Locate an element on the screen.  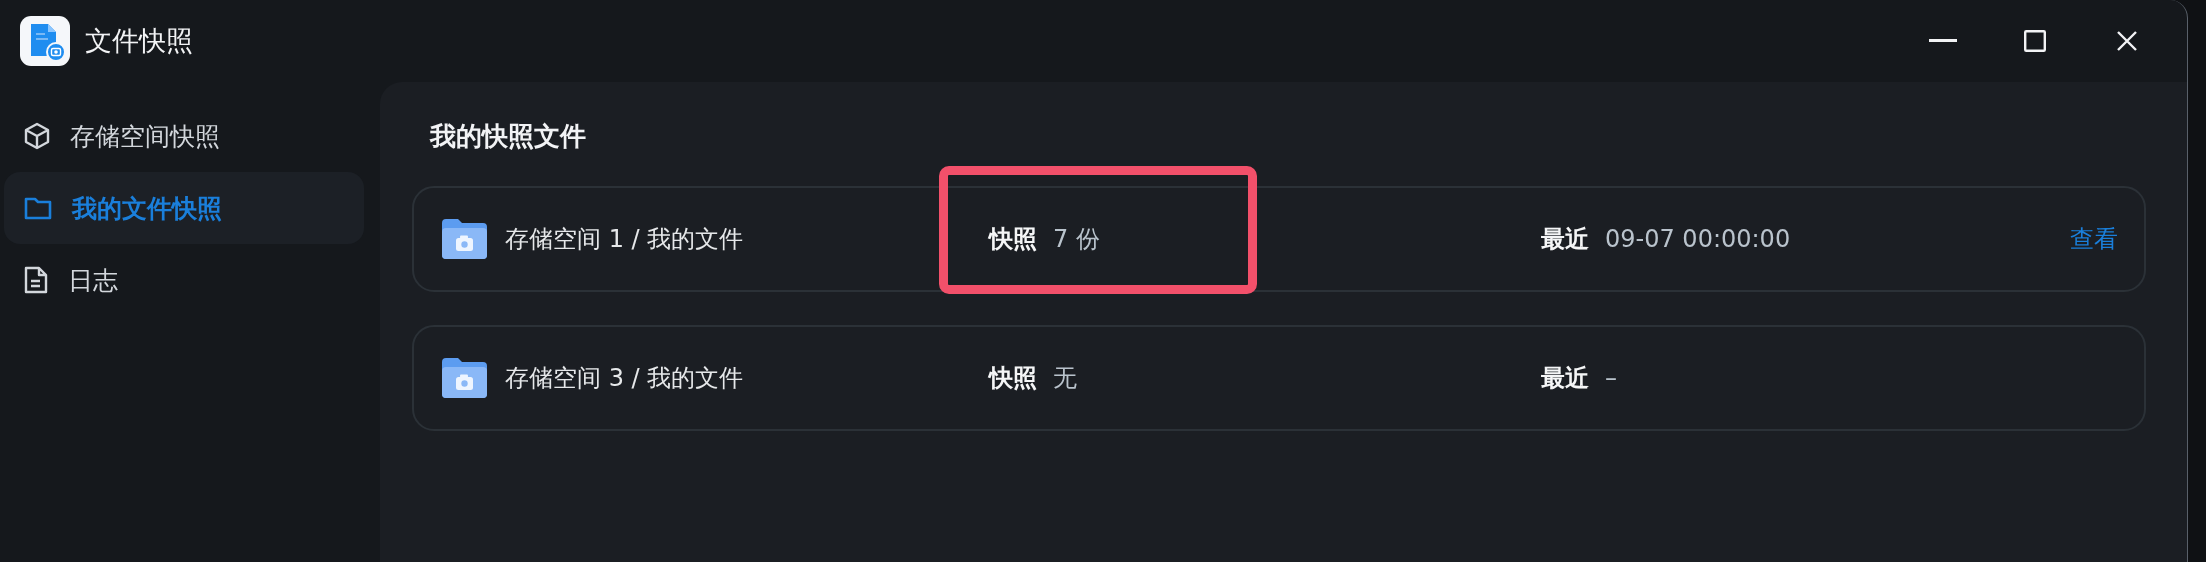
document-icon is located at coordinates (36, 280).